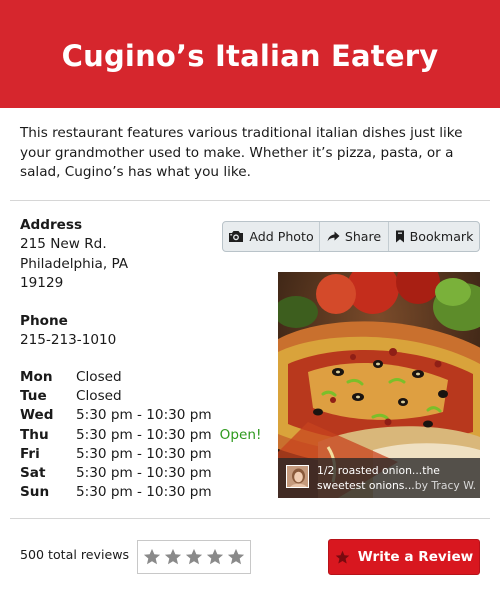 This screenshot has height=600, width=500. I want to click on hours-row: Sat 5:30 pm - 10:30 pm, so click(140, 473).